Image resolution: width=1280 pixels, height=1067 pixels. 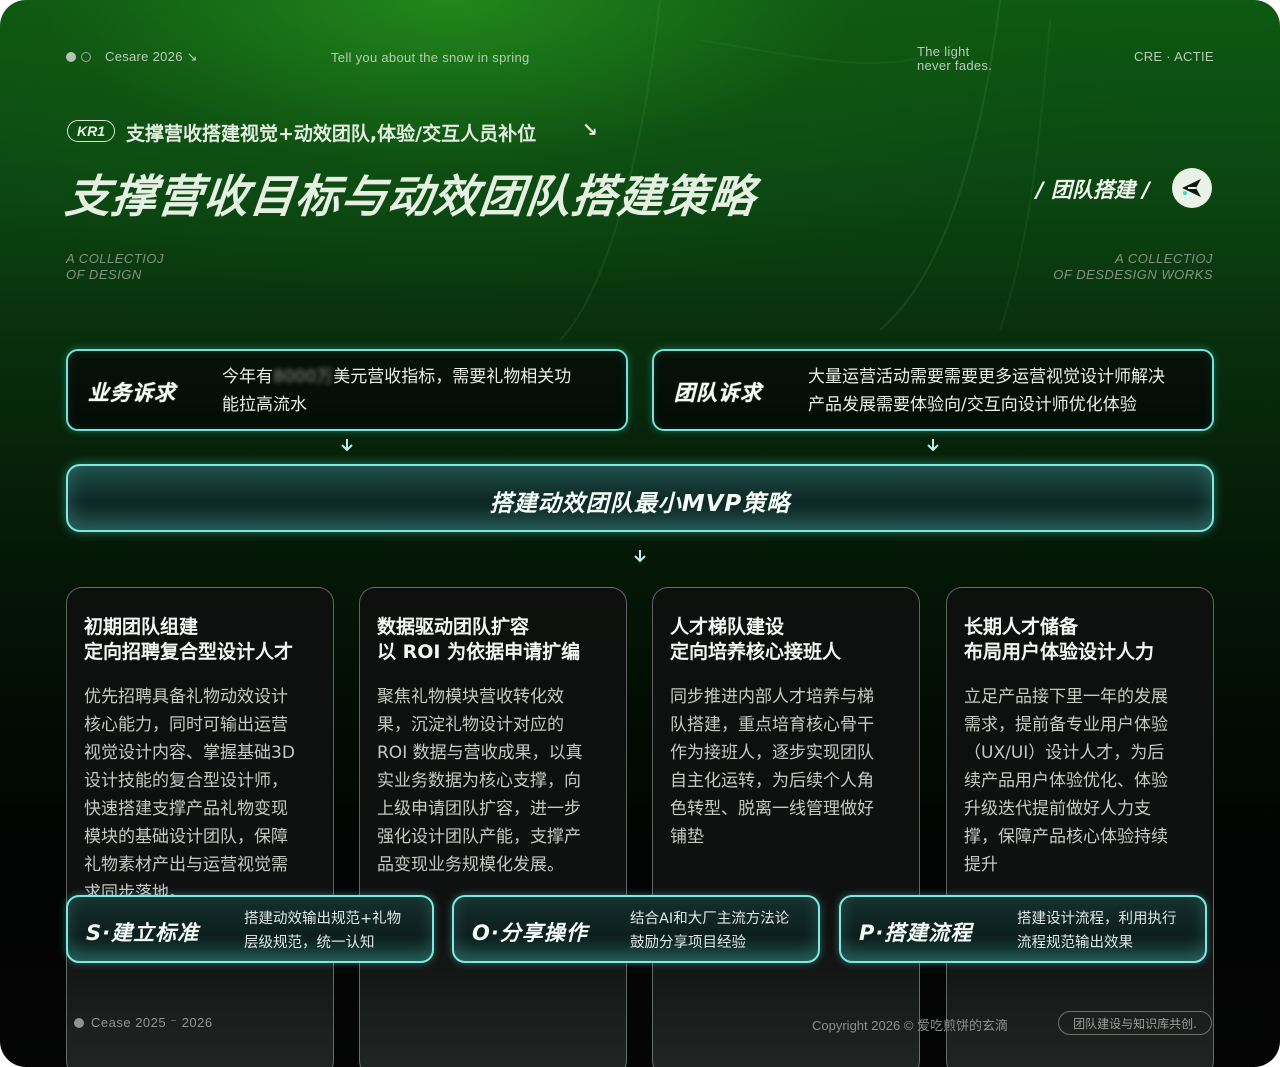 I want to click on mvp-banner: 搭建动效团队最小MVP策略, so click(x=640, y=498).